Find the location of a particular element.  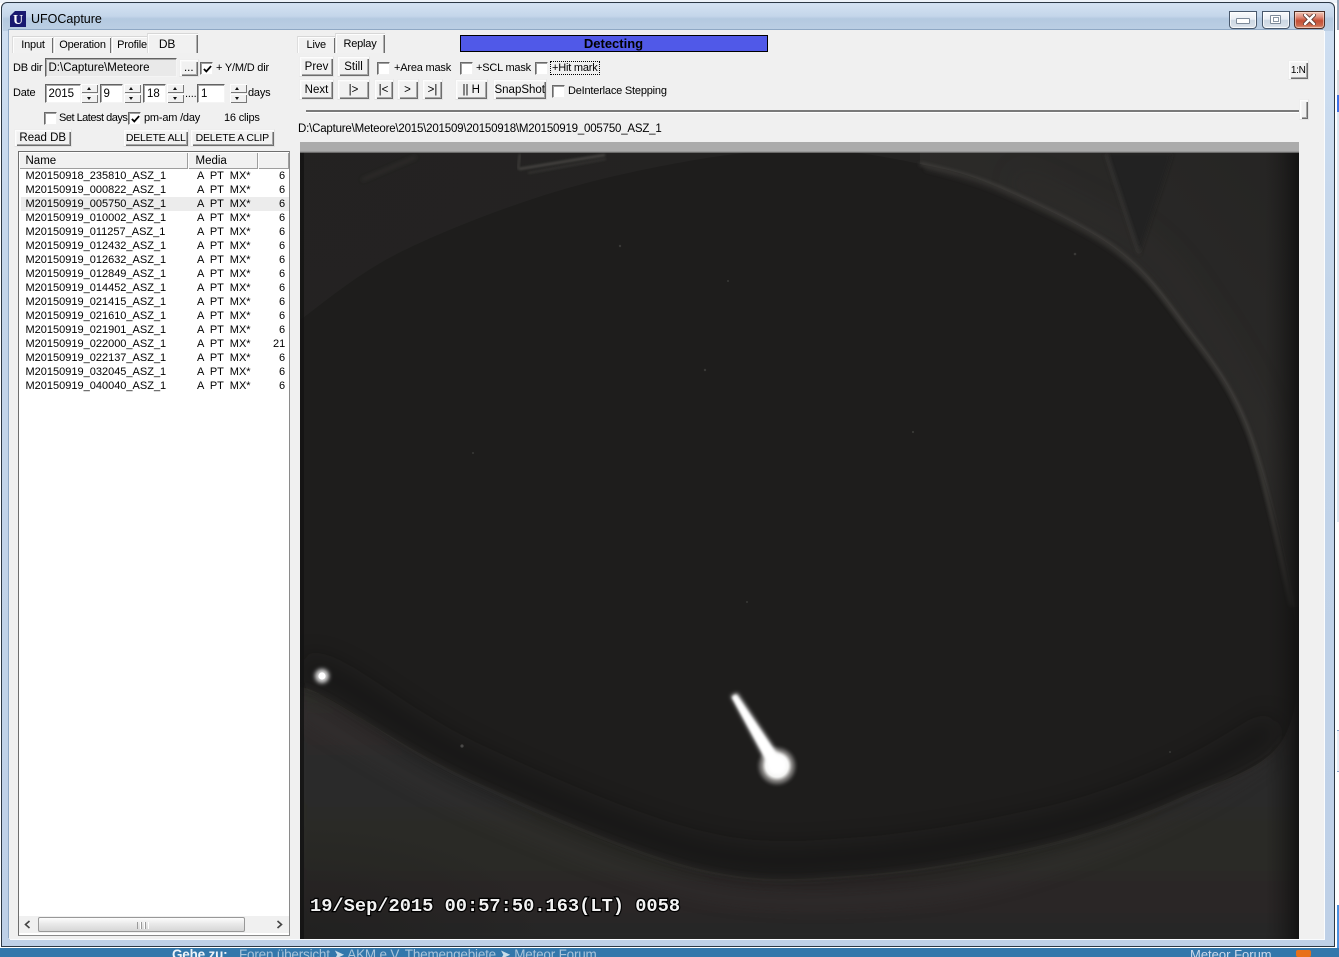

svg-text:19/Sep/2015 00:57:50.163(LT) 0: 19/Sep/2015 00:57:50.163(LT) 0058 is located at coordinates (495, 906).